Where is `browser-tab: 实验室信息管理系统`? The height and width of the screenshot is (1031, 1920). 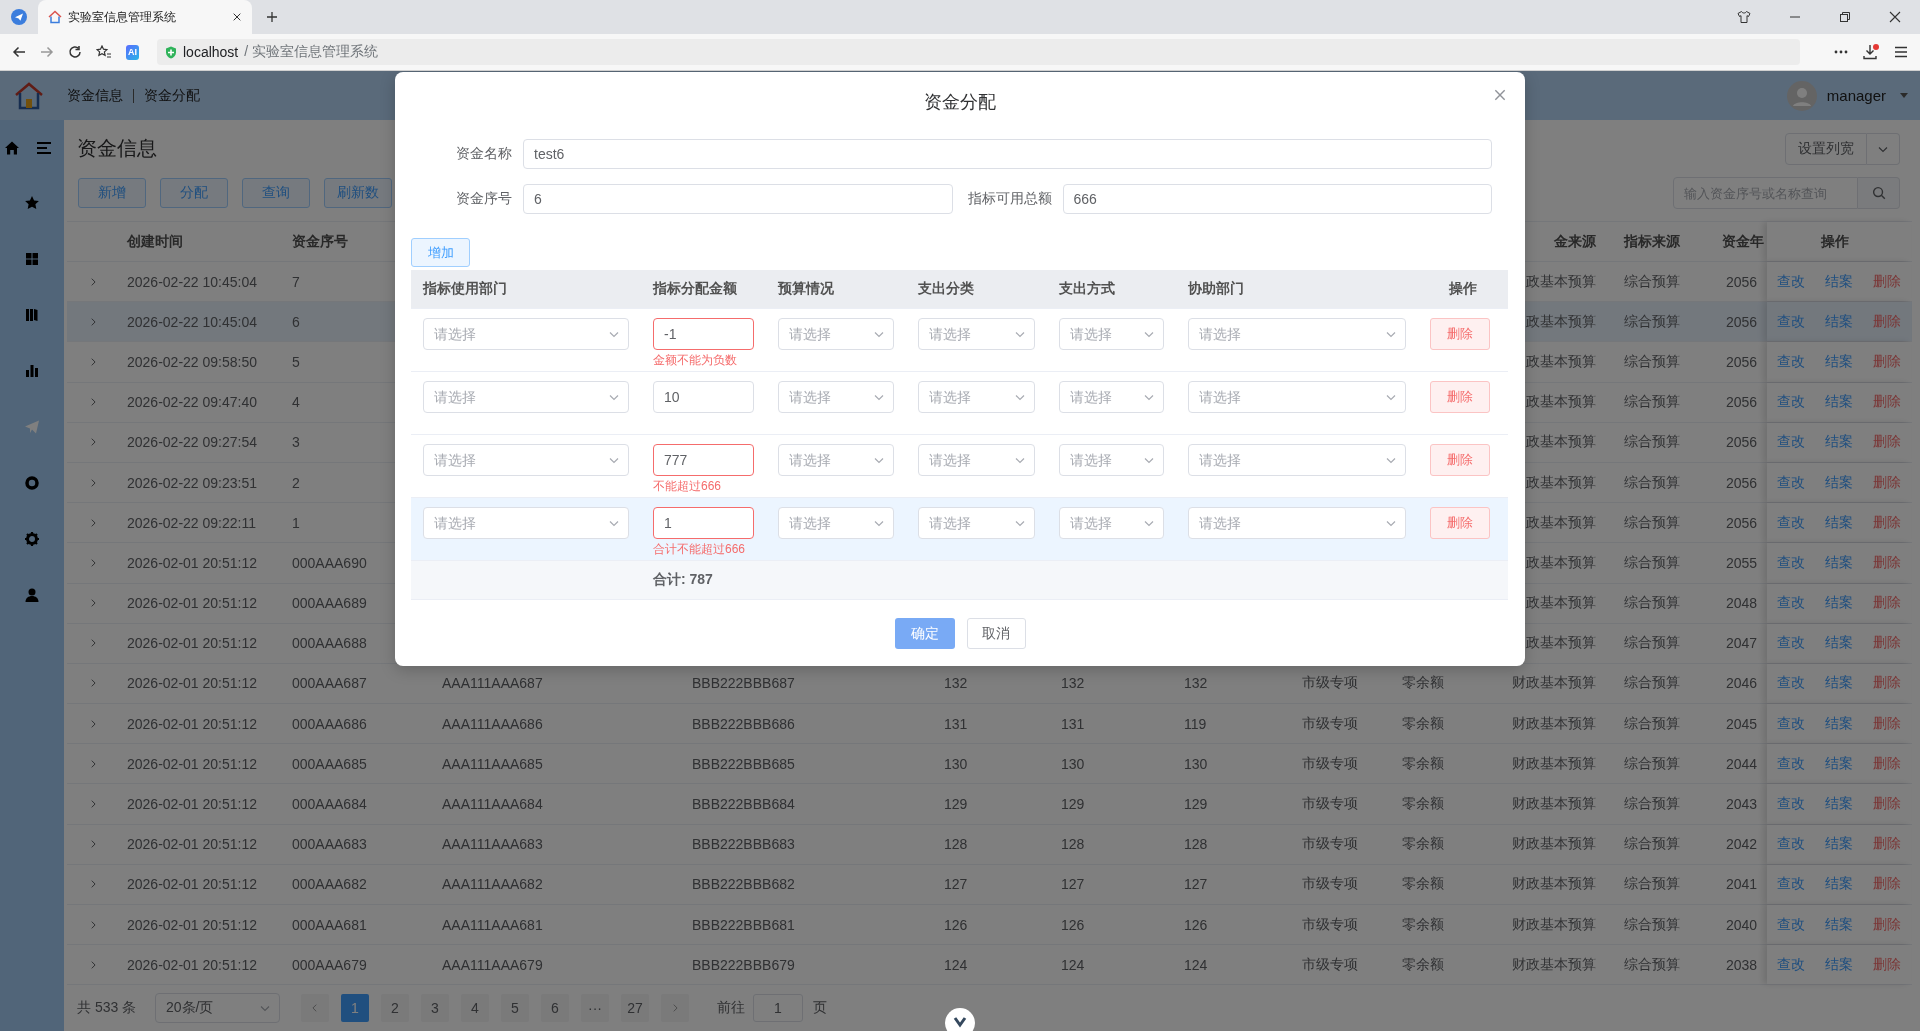
browser-tab: 实验室信息管理系统 is located at coordinates (145, 17).